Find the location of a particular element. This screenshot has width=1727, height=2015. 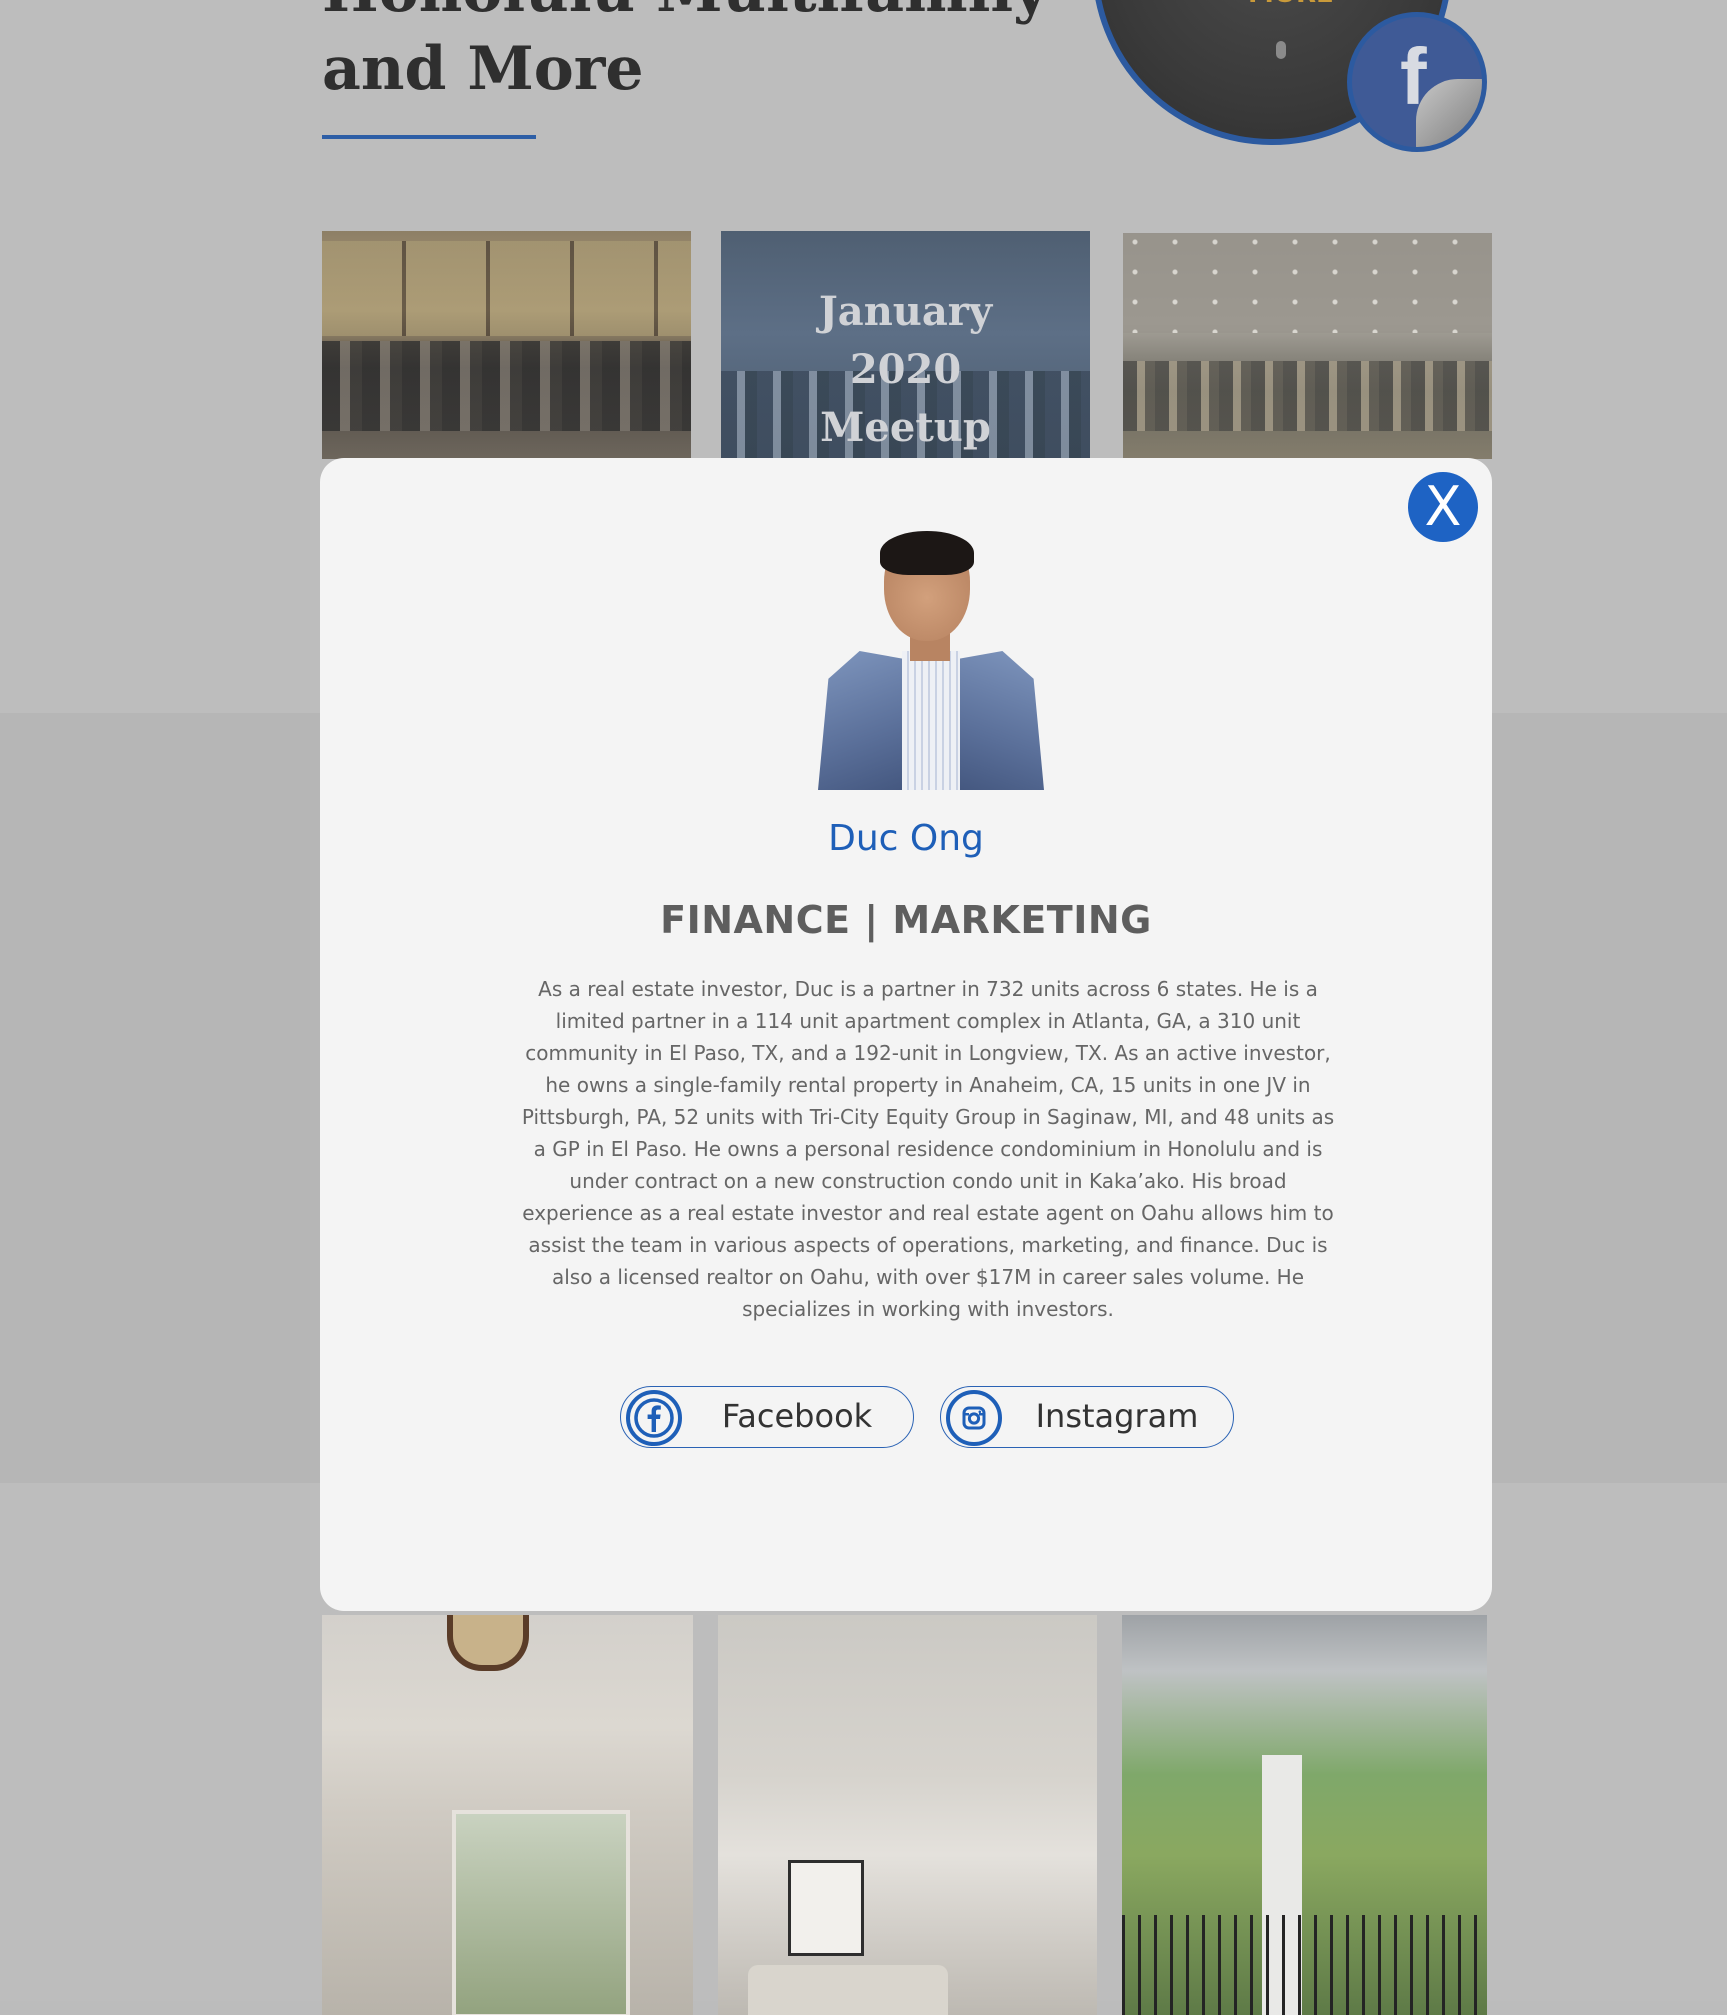

portrait-hair is located at coordinates (927, 553).